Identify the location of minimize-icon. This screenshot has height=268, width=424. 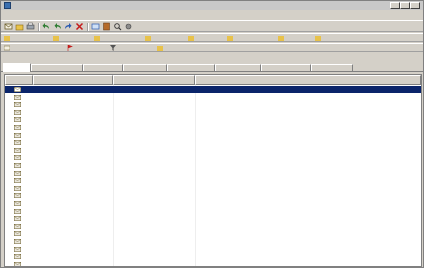
(395, 5).